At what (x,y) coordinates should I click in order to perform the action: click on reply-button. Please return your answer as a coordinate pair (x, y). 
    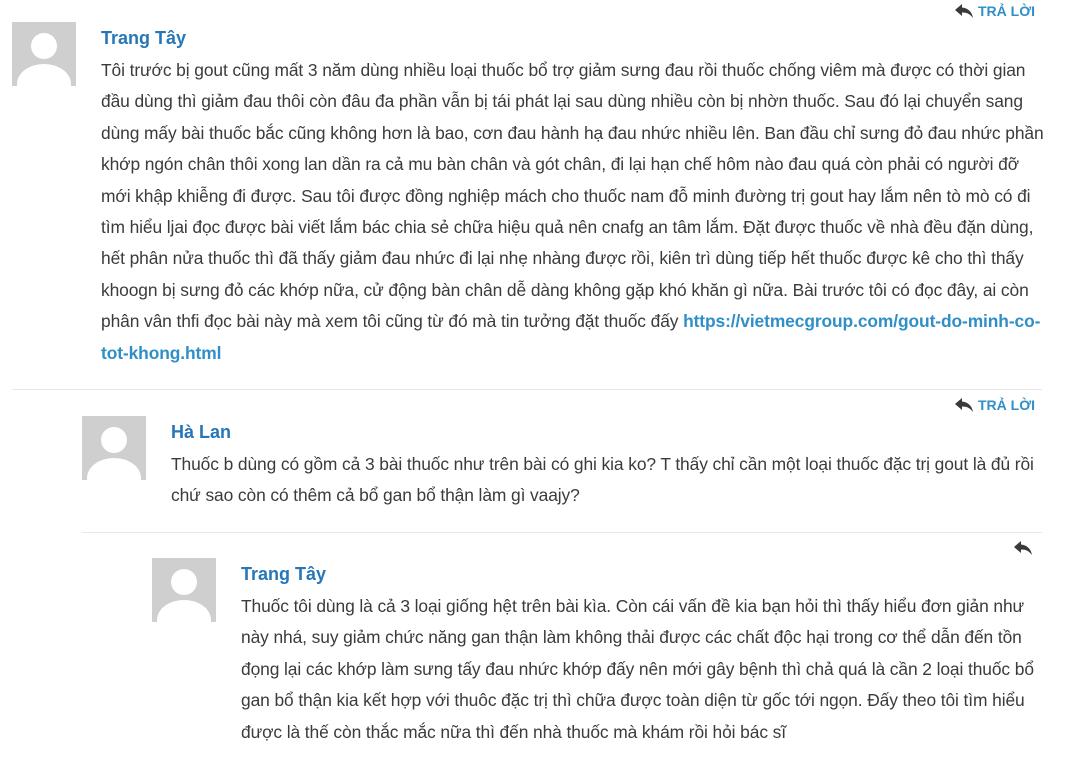
    Looking at the image, I should click on (1023, 548).